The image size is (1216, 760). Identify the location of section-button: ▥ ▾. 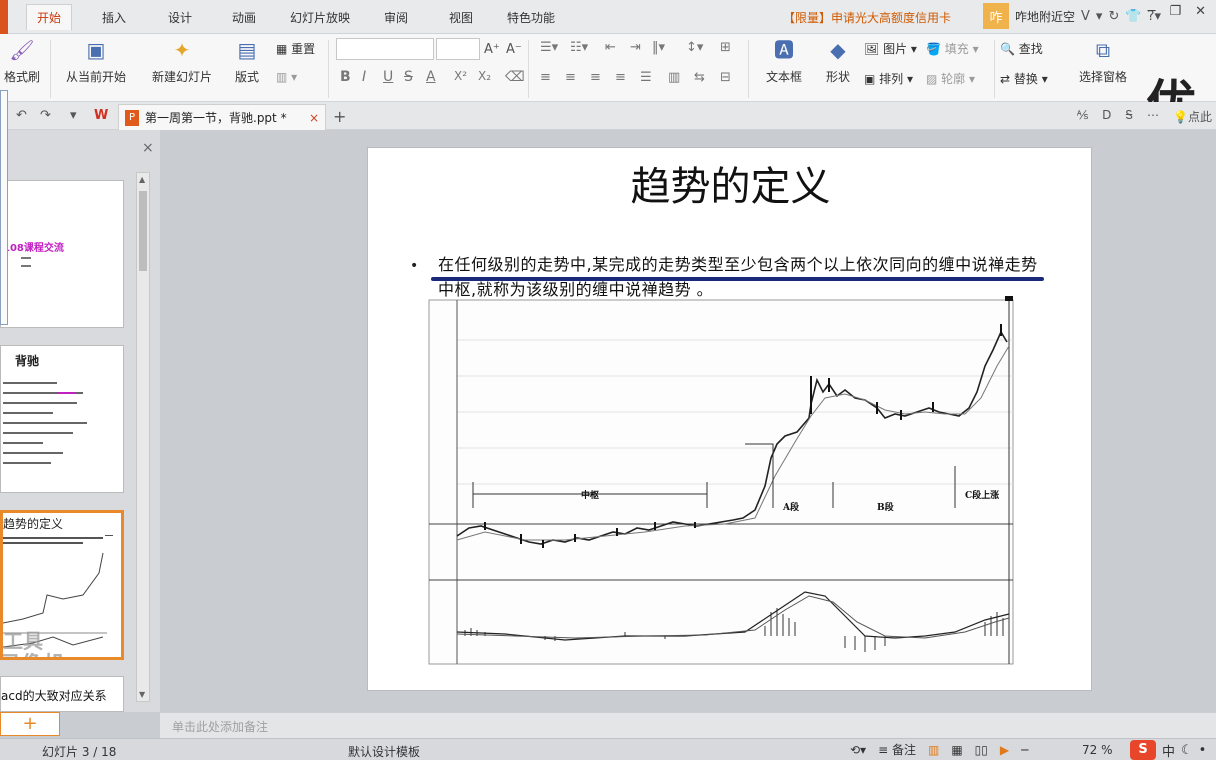
(286, 77).